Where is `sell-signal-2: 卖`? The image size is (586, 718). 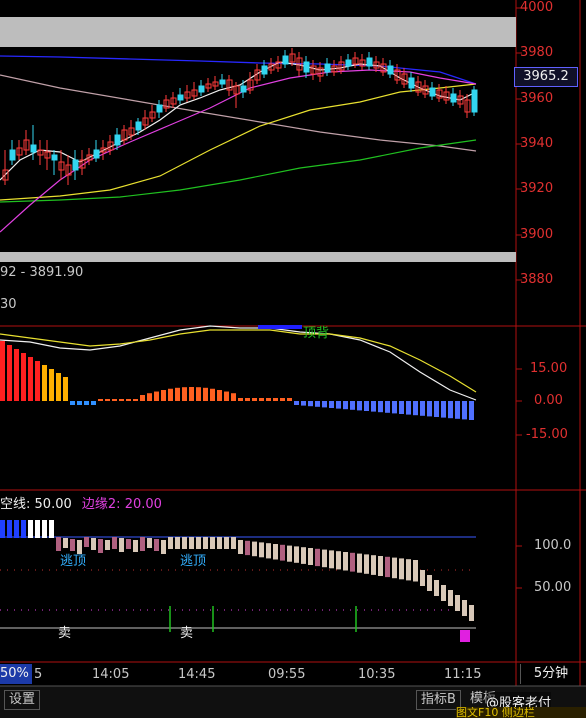 sell-signal-2: 卖 is located at coordinates (187, 633).